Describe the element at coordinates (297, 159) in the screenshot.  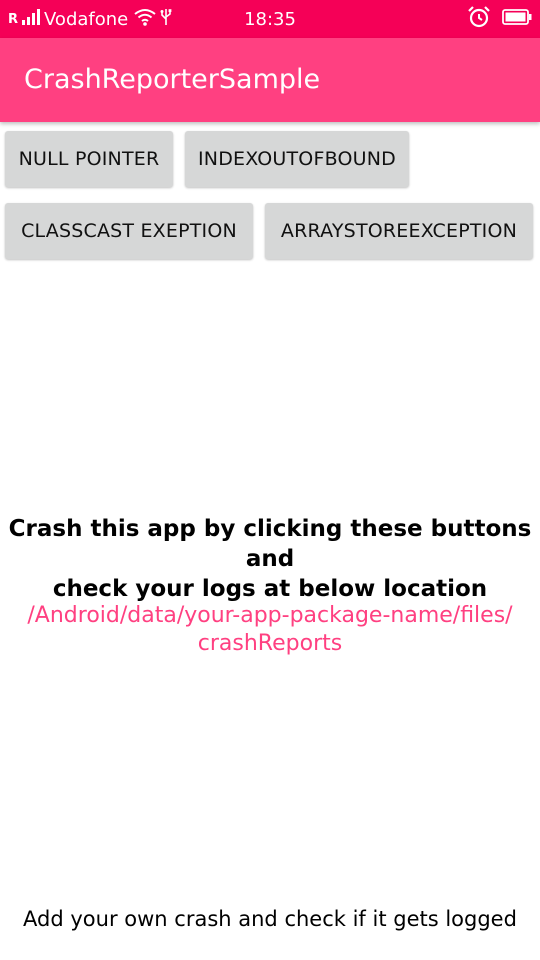
I see `index-out-of-bound-button: INDEXOUTOFBOUND` at that location.